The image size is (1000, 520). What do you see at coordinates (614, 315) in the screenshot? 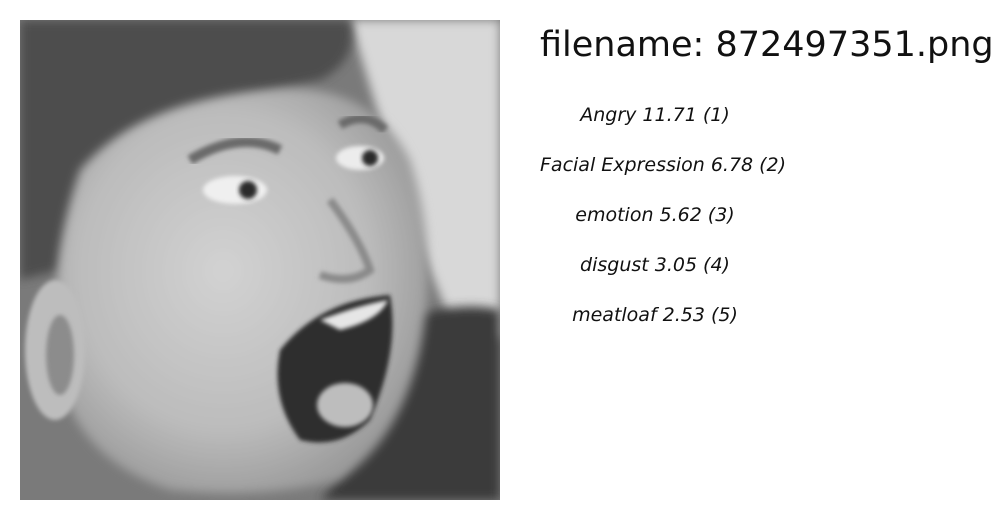
I see `label-name: meatloaf` at bounding box center [614, 315].